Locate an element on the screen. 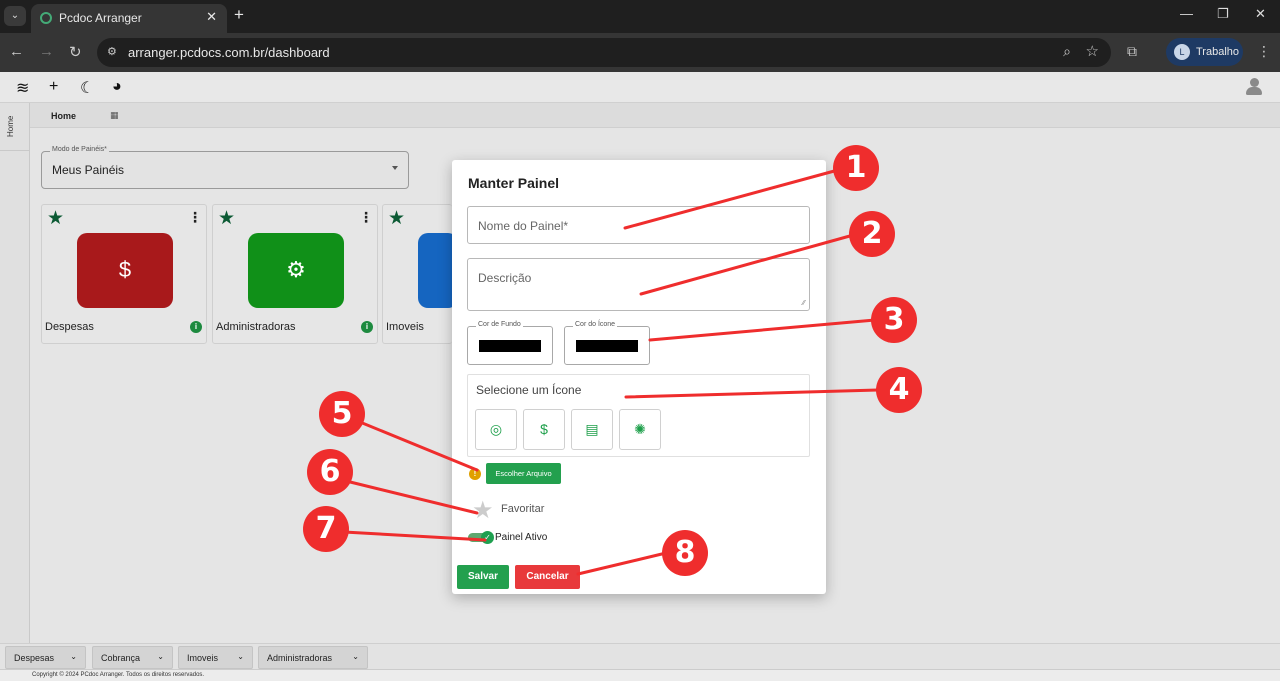  favorite-label: Favoritar is located at coordinates (523, 509).